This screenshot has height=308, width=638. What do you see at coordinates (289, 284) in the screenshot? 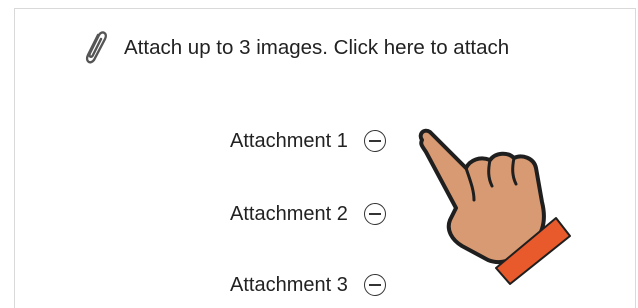
I see `attachment-label: Attachment 3` at bounding box center [289, 284].